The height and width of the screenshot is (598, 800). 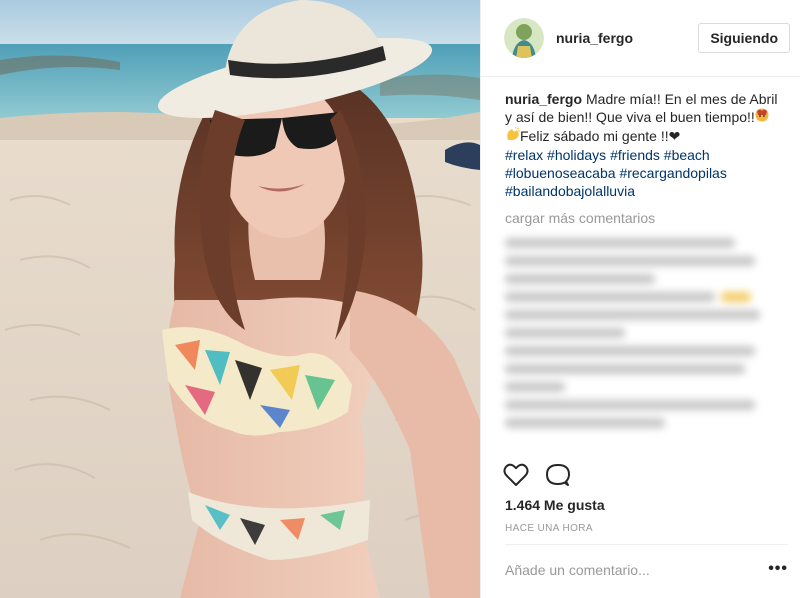 What do you see at coordinates (641, 218) in the screenshot?
I see `load-more-comments-link: cargar más comentarios` at bounding box center [641, 218].